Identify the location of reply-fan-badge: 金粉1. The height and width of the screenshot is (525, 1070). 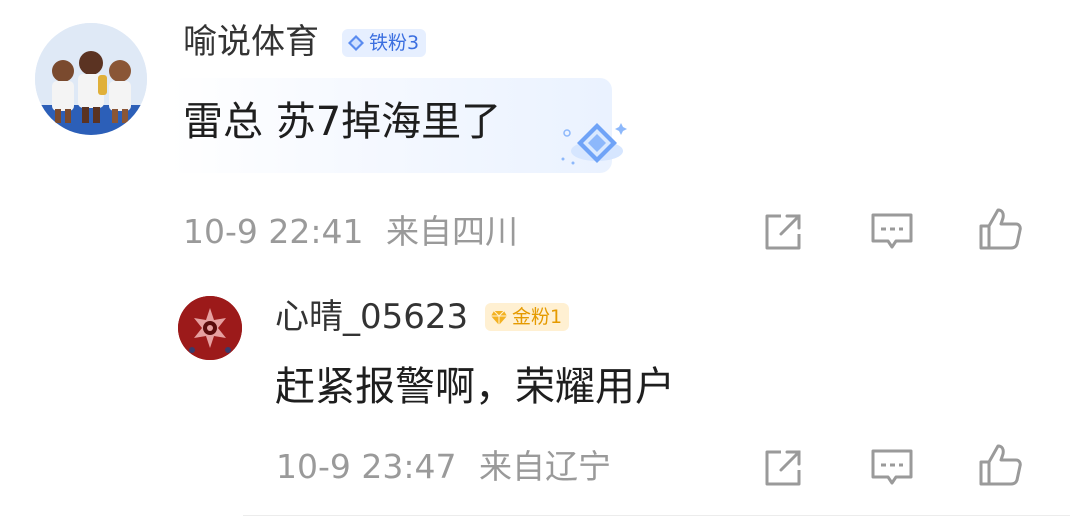
(527, 317).